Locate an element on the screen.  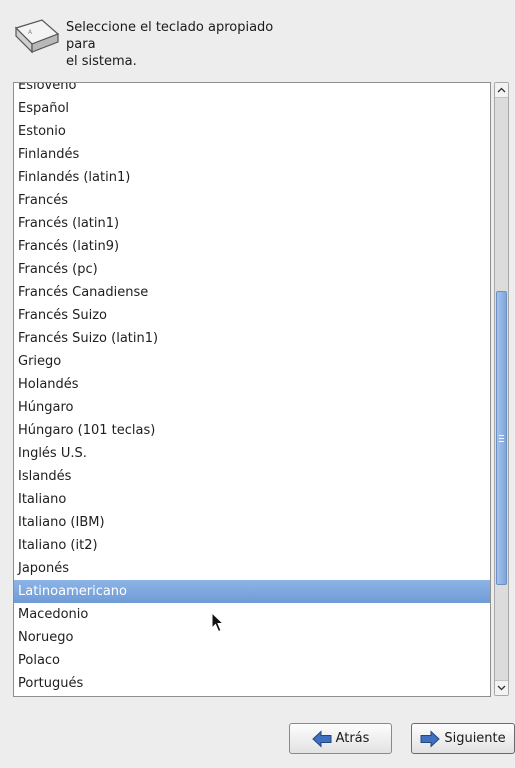
list-item: Japonés is located at coordinates (252, 568).